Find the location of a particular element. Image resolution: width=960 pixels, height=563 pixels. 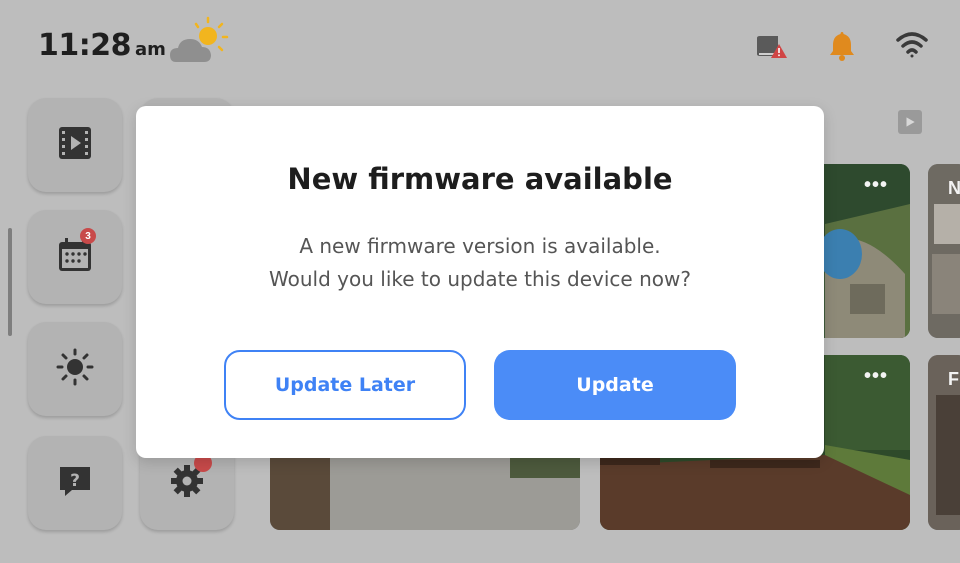

sidebar-item-help: ? is located at coordinates (75, 483).